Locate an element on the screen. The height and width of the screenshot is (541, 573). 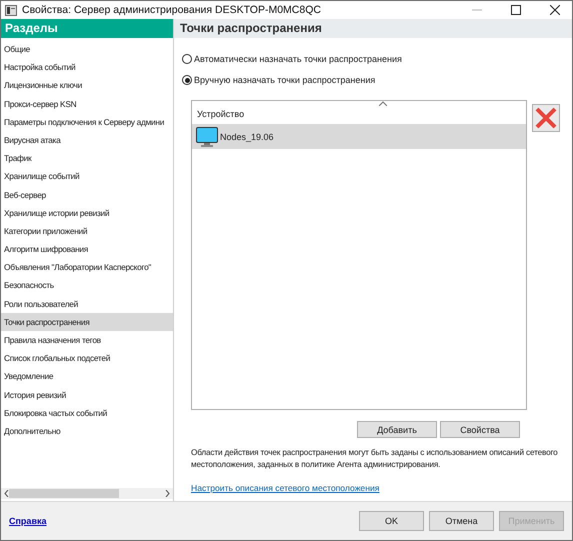
sidebar-item: Список глобальных подсетей is located at coordinates (87, 358).